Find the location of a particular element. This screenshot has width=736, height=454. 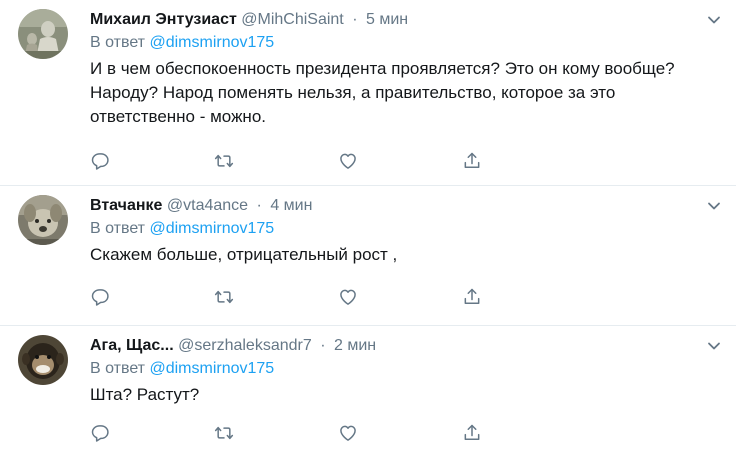

user-handle: @serzhaleksandr7 is located at coordinates (245, 345).